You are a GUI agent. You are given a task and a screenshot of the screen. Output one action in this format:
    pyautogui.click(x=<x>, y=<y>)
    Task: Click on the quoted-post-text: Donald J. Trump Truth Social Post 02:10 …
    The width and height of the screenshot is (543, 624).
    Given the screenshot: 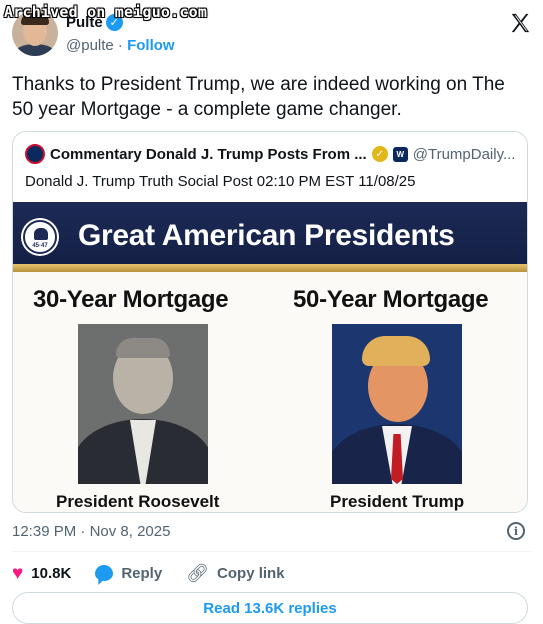 What is the action you would take?
    pyautogui.click(x=220, y=181)
    